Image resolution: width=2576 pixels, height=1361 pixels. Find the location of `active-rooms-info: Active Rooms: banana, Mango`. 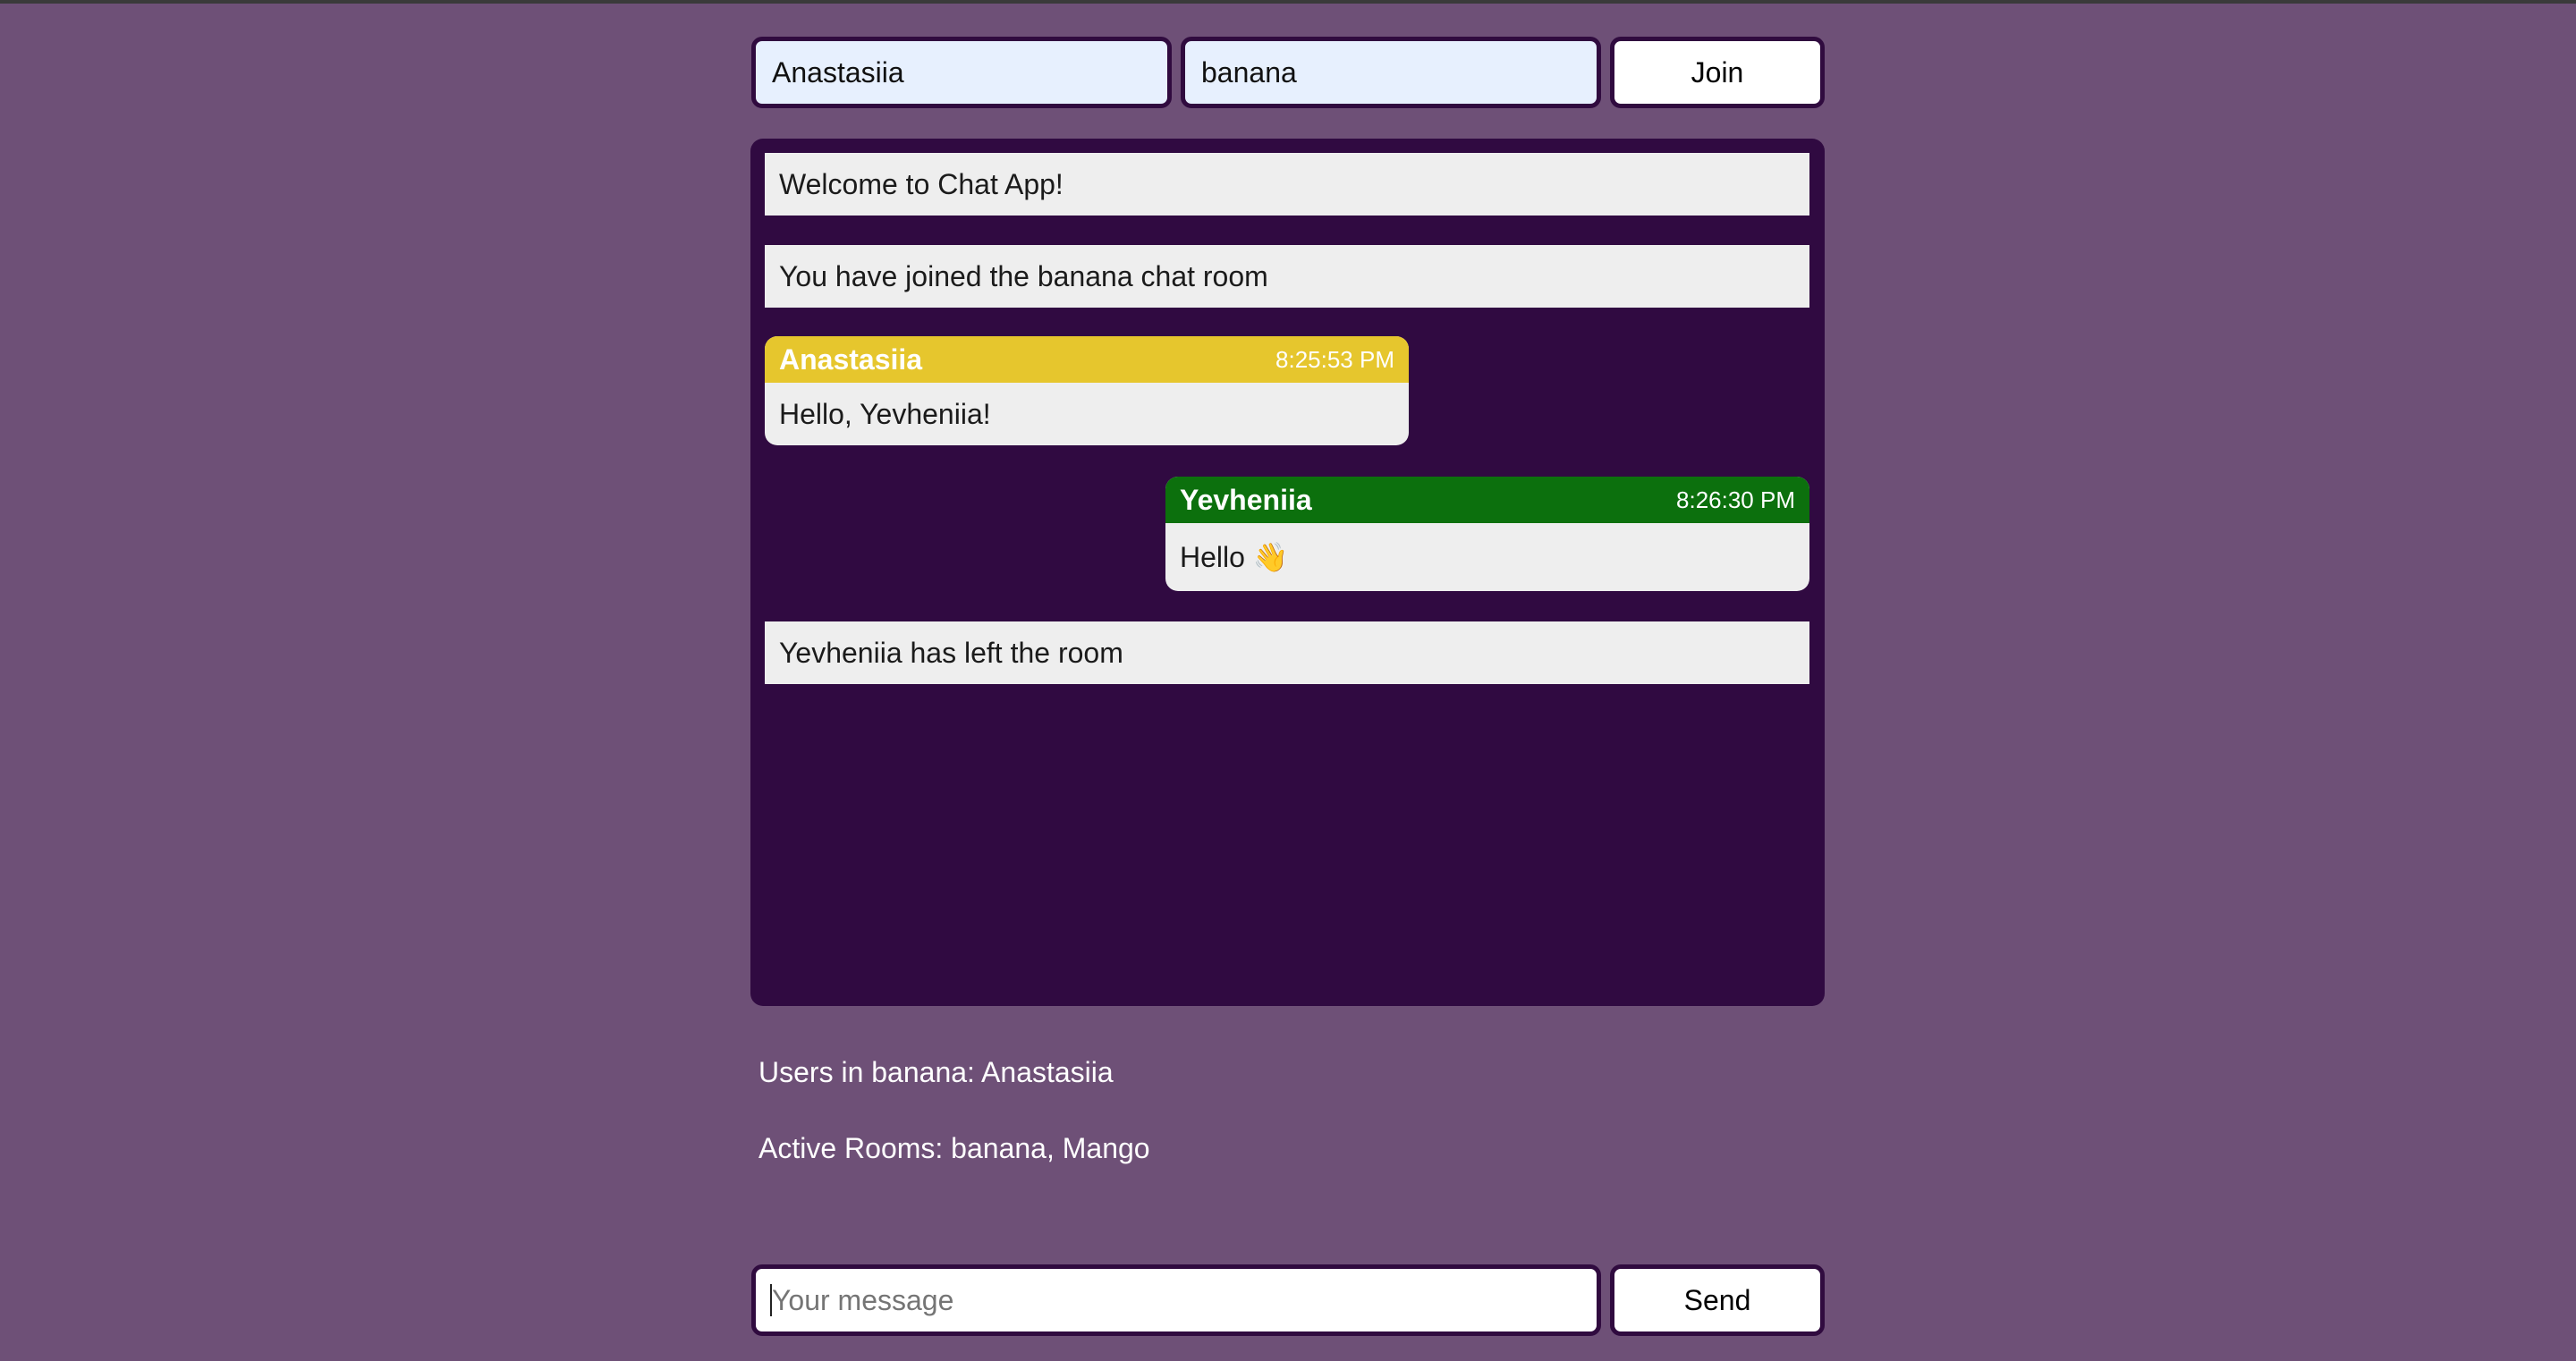

active-rooms-info: Active Rooms: banana, Mango is located at coordinates (954, 1148).